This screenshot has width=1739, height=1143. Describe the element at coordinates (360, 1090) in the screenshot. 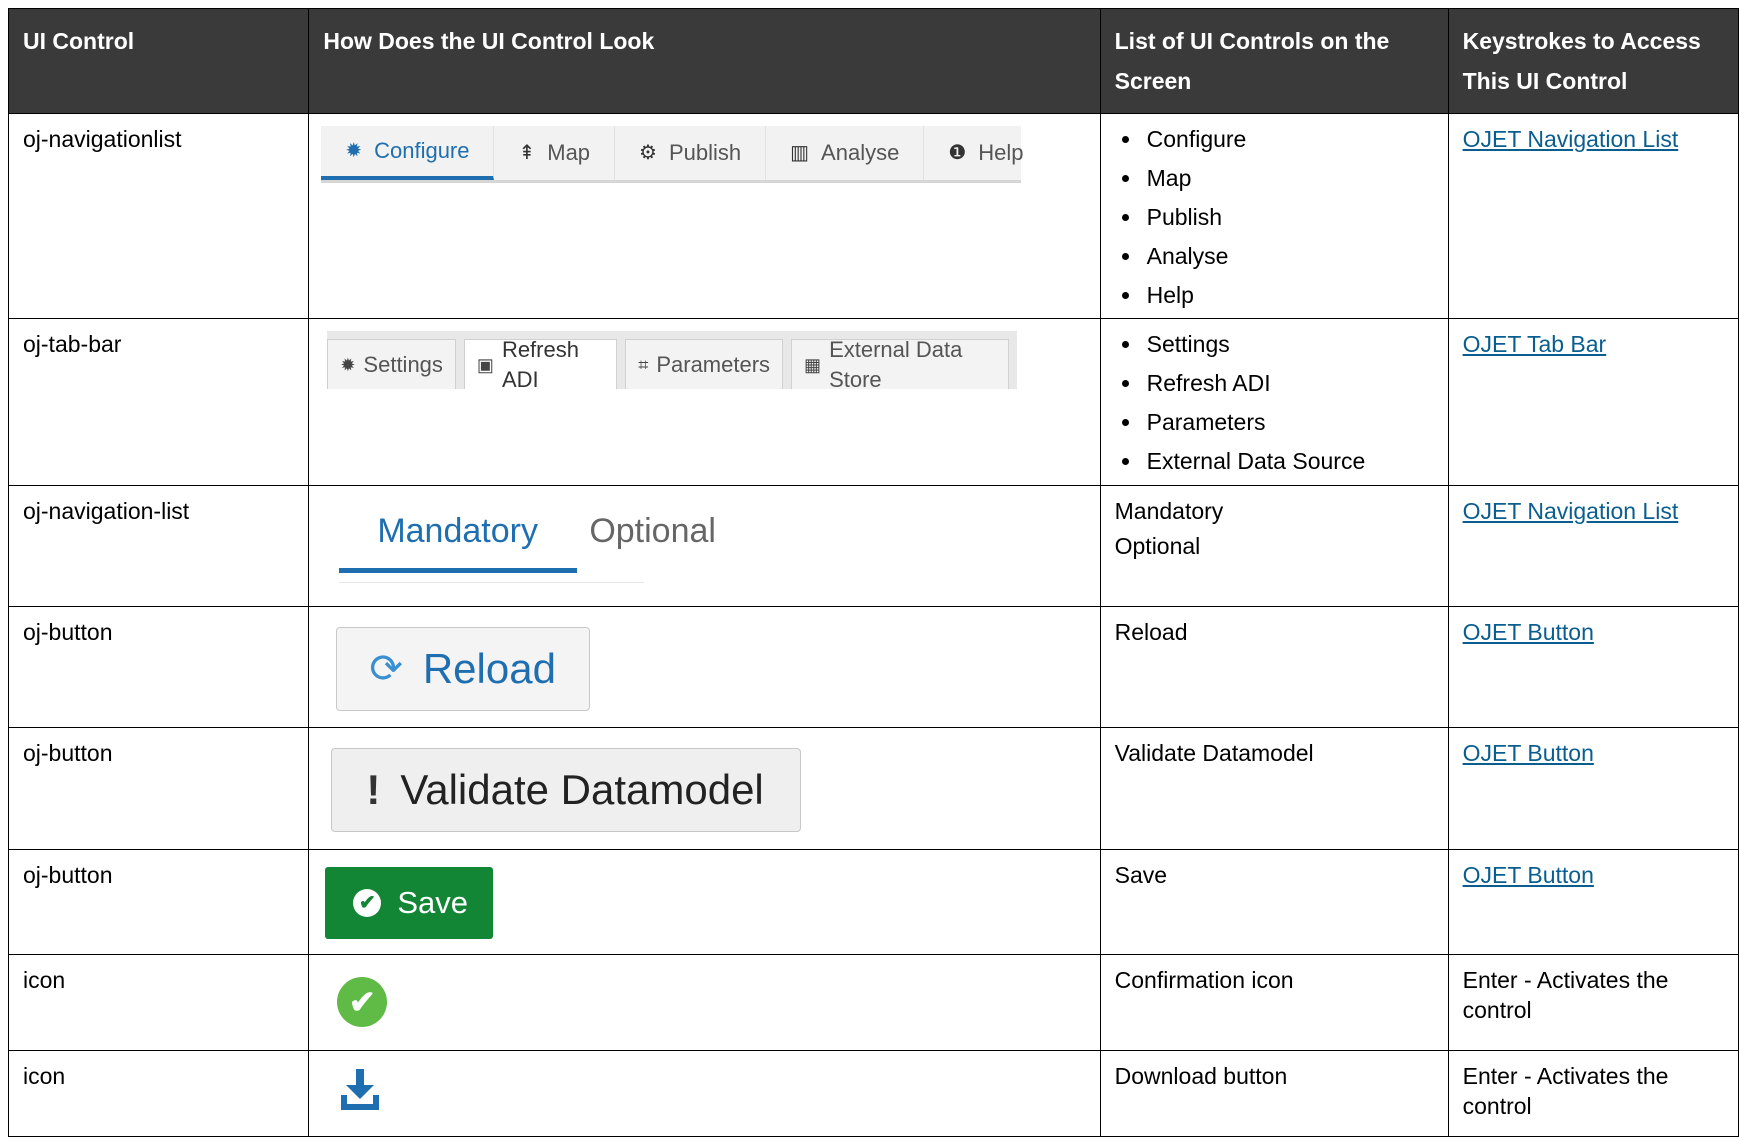

I see `download-icon` at that location.